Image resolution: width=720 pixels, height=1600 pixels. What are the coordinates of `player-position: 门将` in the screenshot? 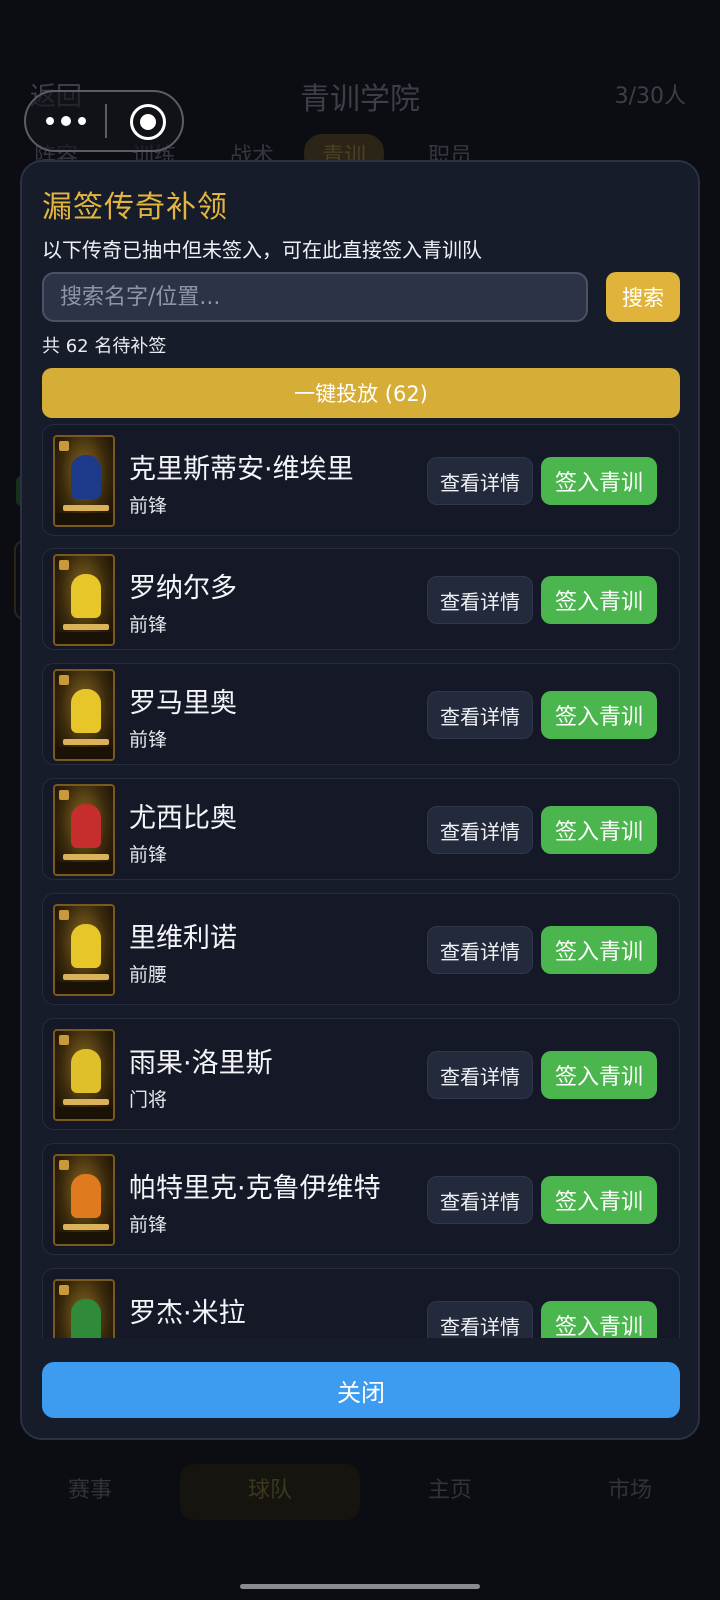 It's located at (148, 1100).